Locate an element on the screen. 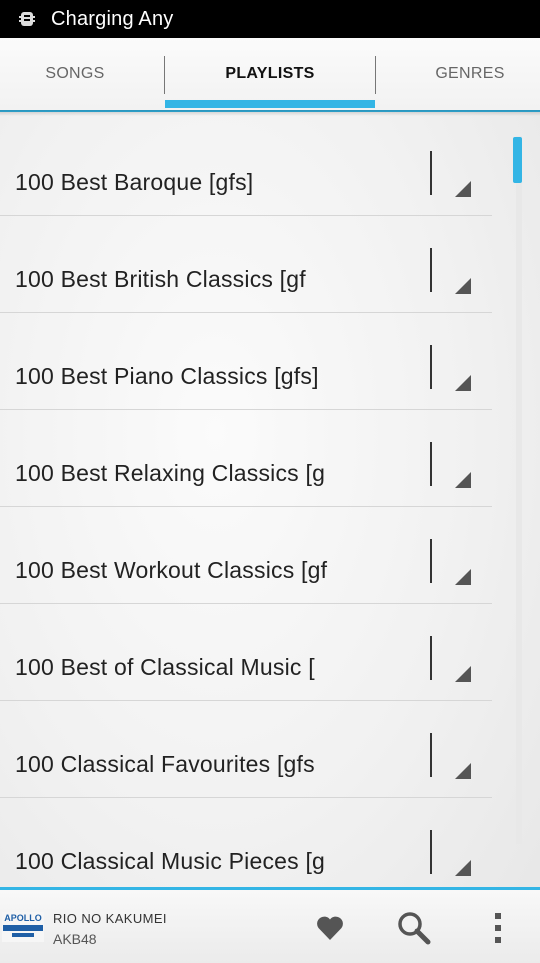  list-item: 100 Best Relaxing Classics [g is located at coordinates (246, 458).